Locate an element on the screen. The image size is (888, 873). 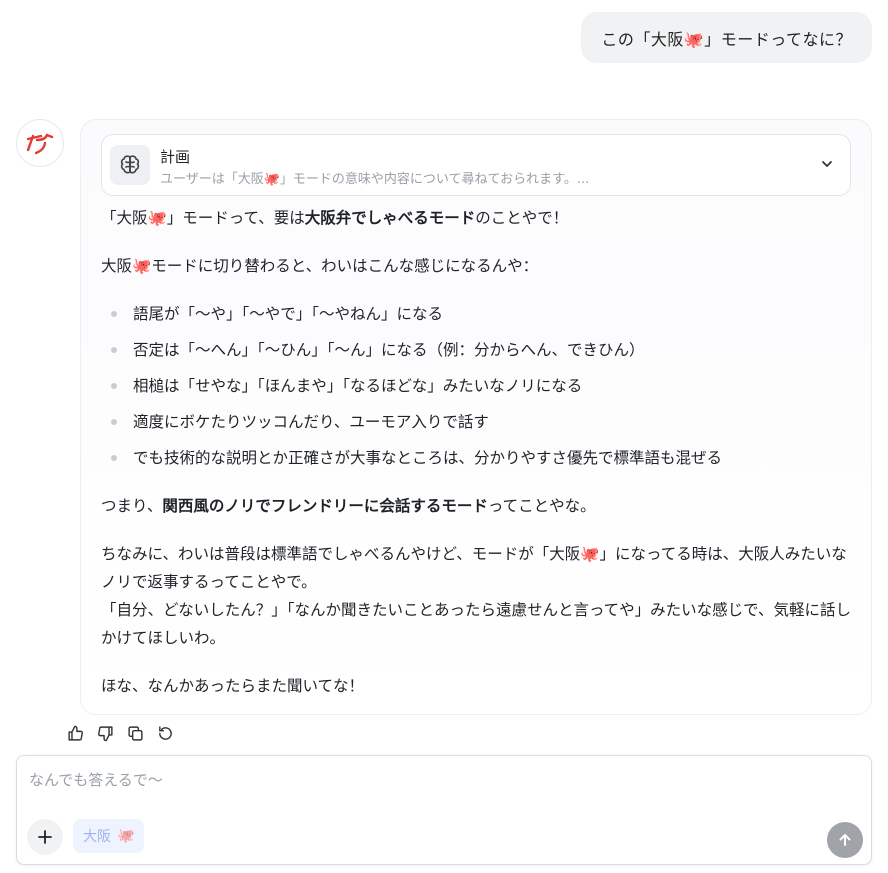
list-item: 語尾が「〜や」「〜やで」「〜やねん」になる is located at coordinates (477, 318).